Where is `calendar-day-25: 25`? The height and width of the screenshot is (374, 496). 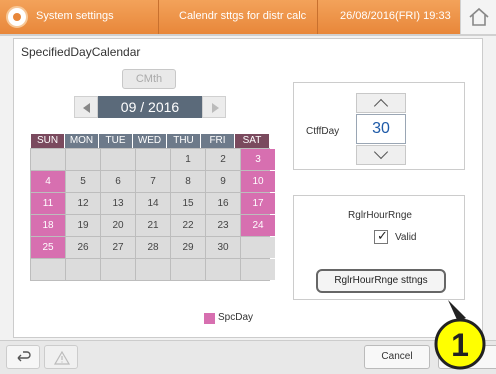
calendar-day-25: 25 is located at coordinates (48, 247).